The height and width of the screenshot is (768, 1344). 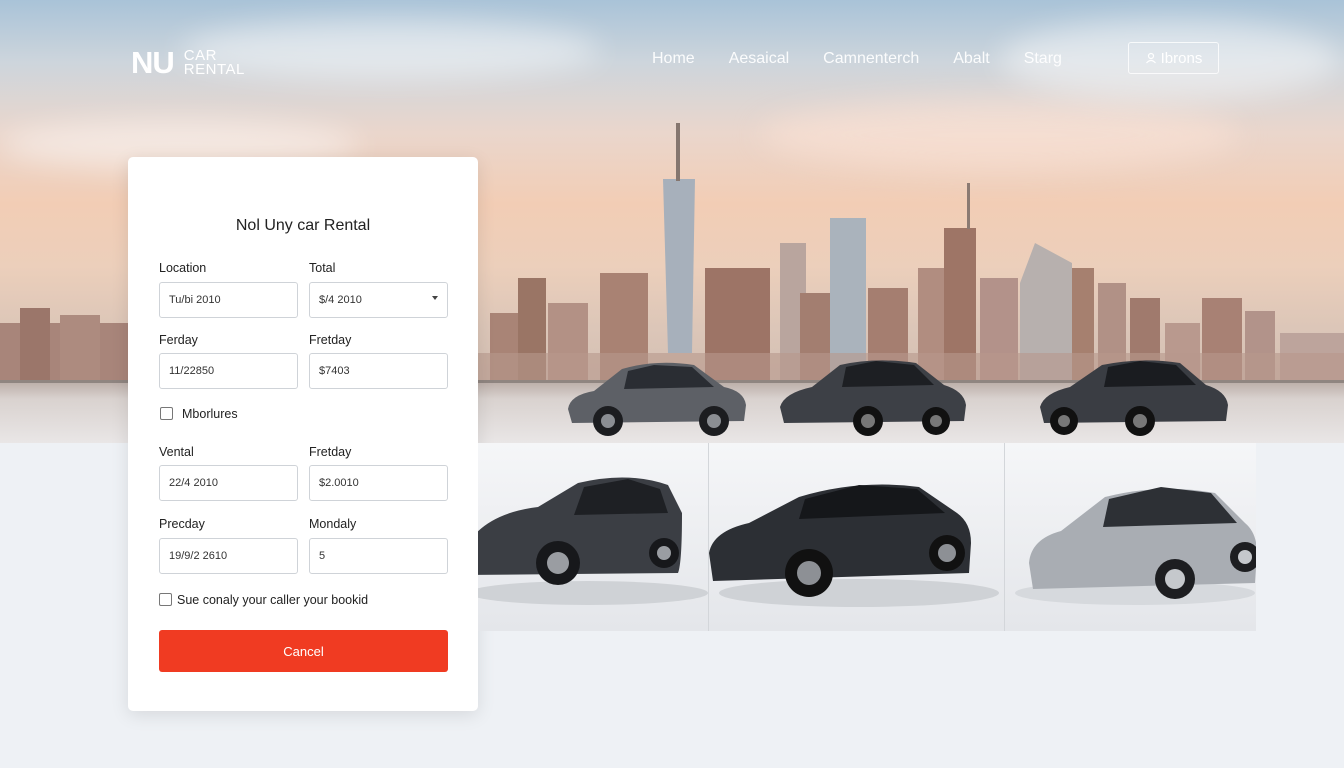 I want to click on logo-text: CAR RENTAL, so click(x=214, y=63).